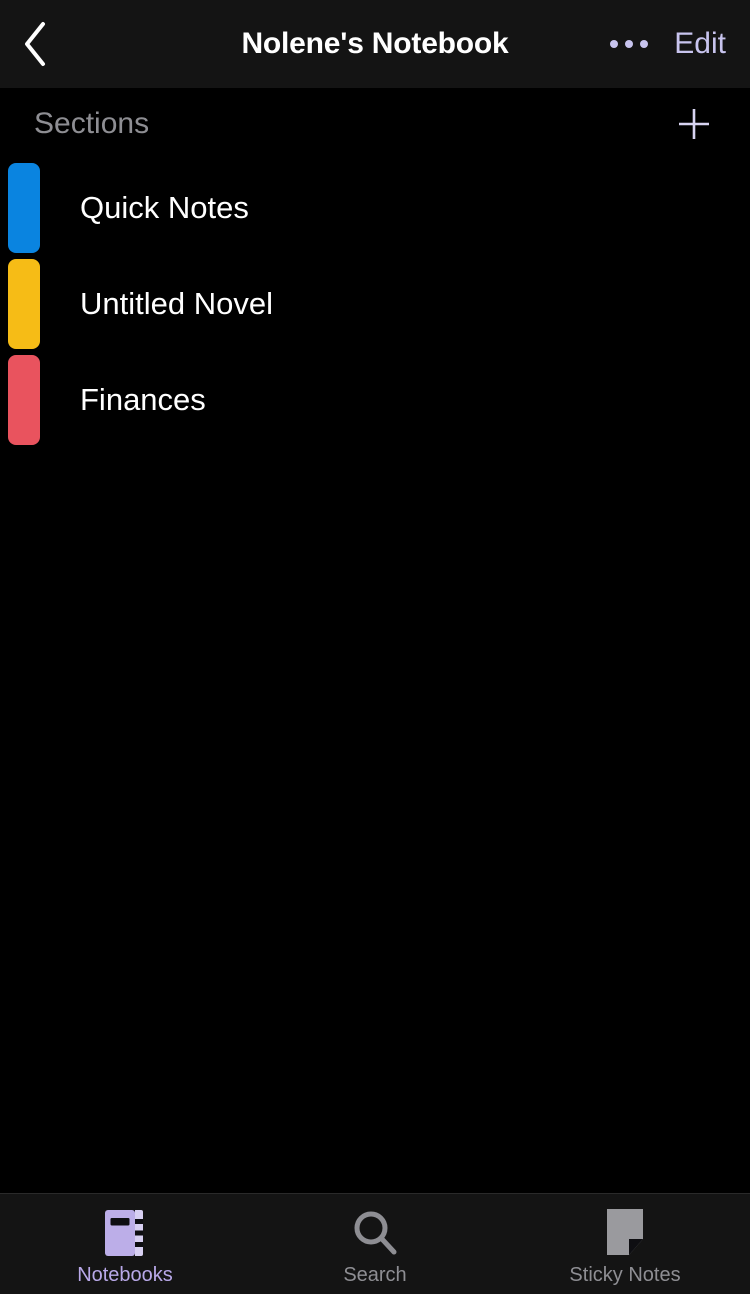 The height and width of the screenshot is (1294, 750). I want to click on add-section-button, so click(694, 124).